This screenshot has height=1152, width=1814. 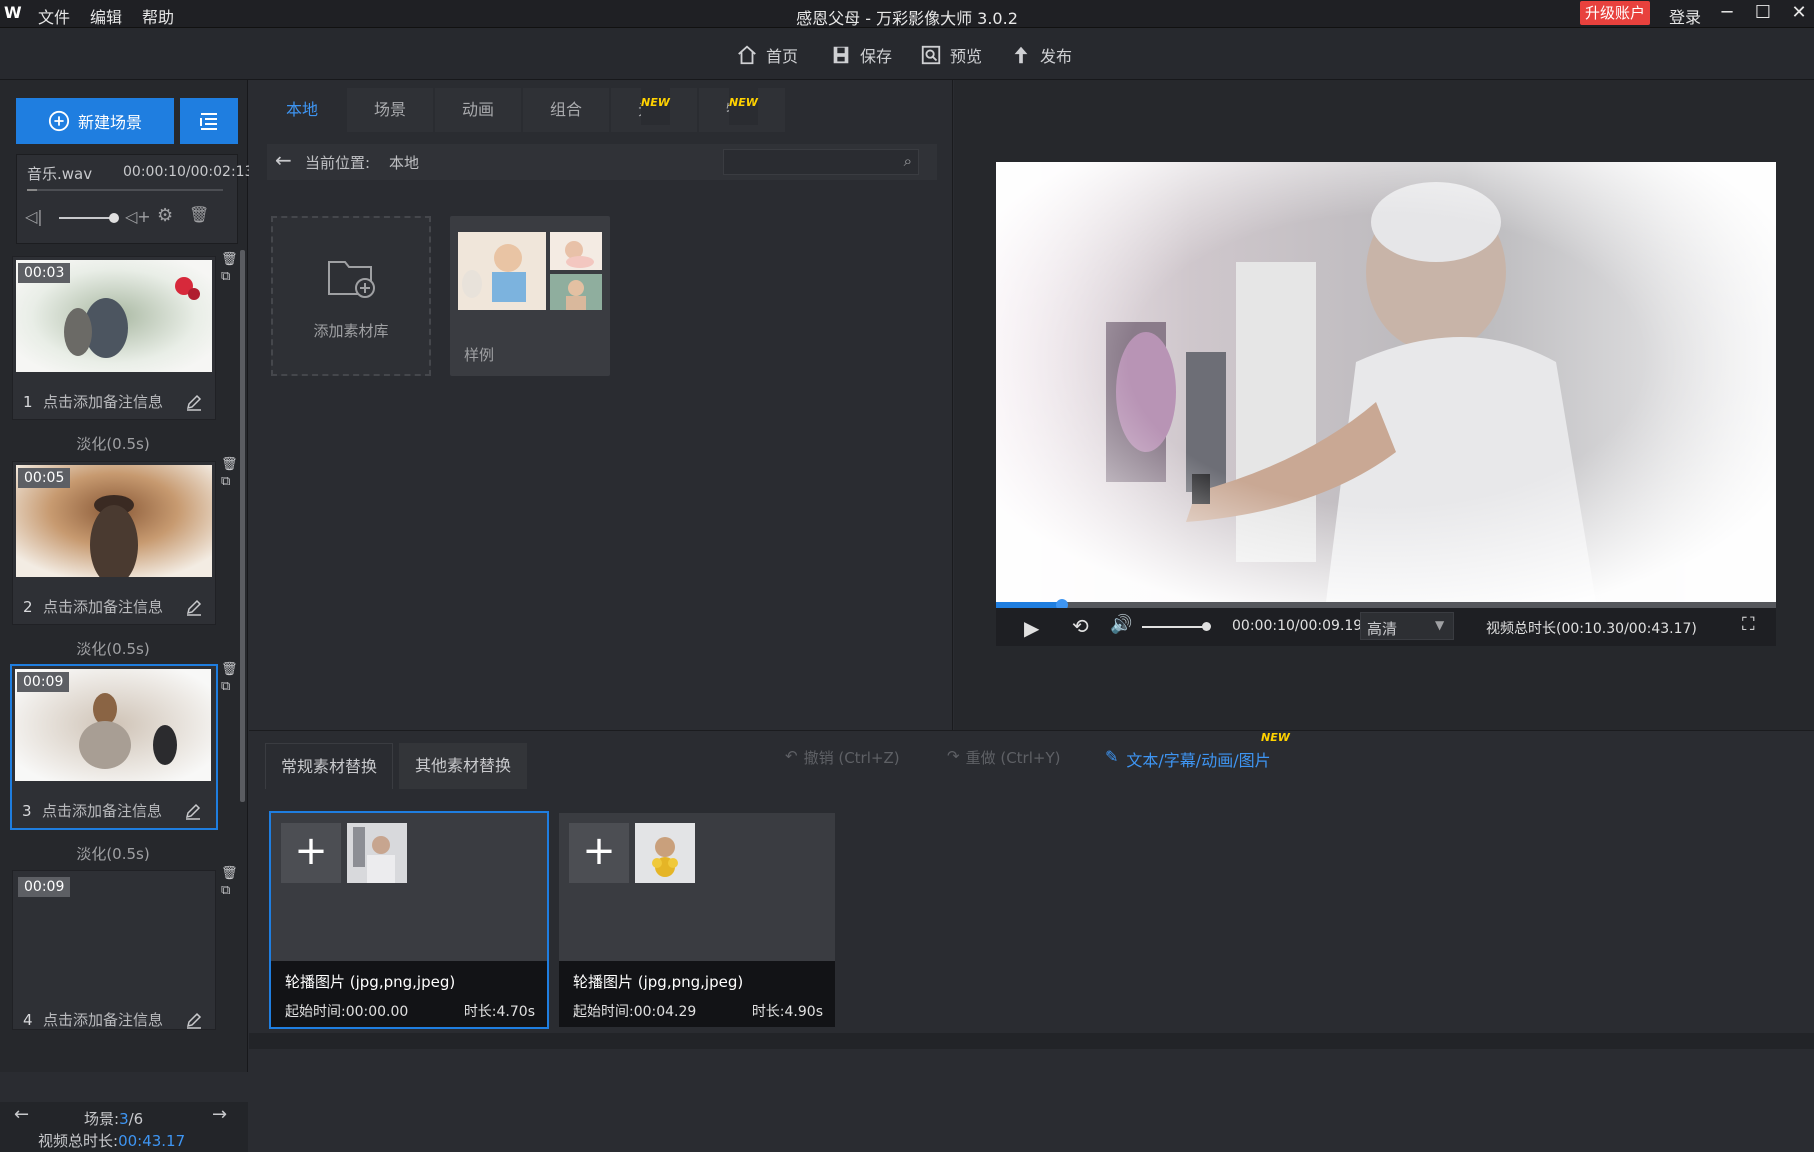 I want to click on redo-button: ↷ 重做 (Ctrl+Y), so click(x=1003, y=757).